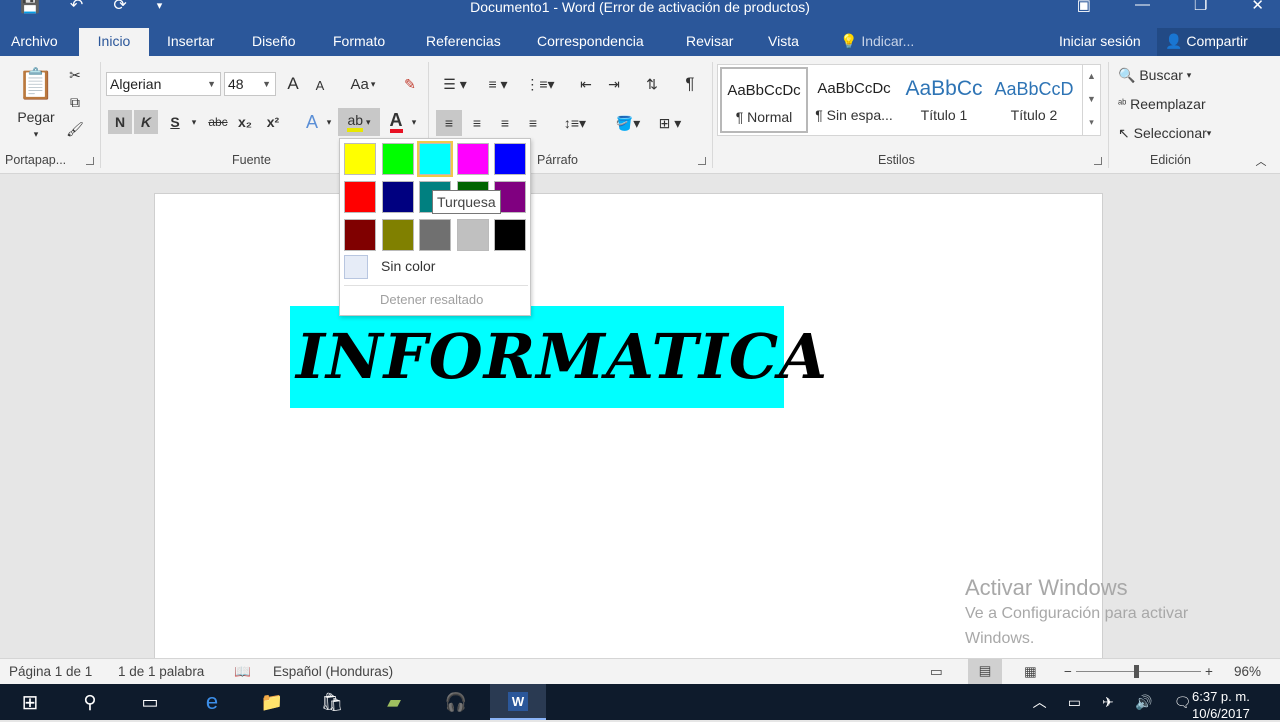 Image resolution: width=1280 pixels, height=722 pixels. What do you see at coordinates (614, 84) in the screenshot?
I see `increase-indent-icon: ⇥` at bounding box center [614, 84].